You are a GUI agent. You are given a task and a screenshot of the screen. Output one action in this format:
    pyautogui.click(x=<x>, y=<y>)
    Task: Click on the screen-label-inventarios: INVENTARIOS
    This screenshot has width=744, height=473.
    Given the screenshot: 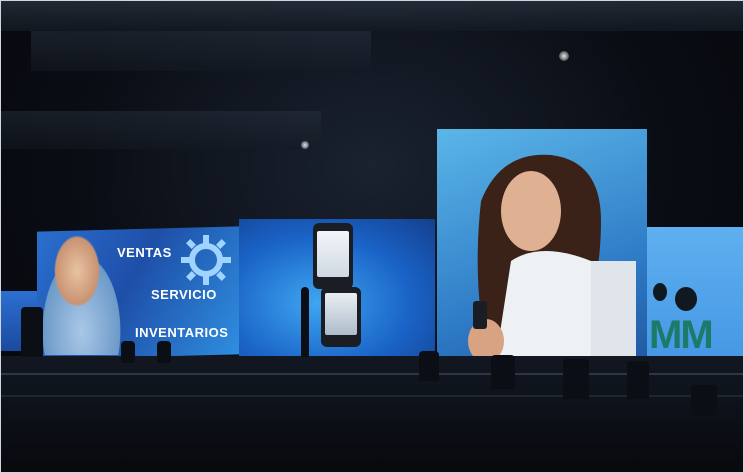 What is the action you would take?
    pyautogui.click(x=182, y=332)
    